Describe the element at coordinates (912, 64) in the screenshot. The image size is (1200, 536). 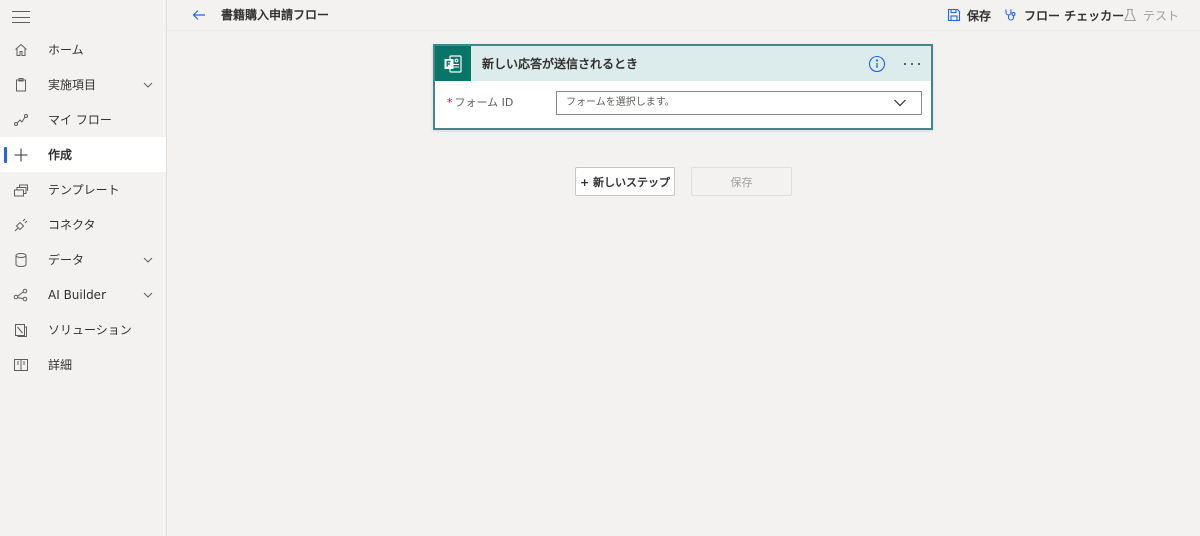
I see `more-options-icon` at that location.